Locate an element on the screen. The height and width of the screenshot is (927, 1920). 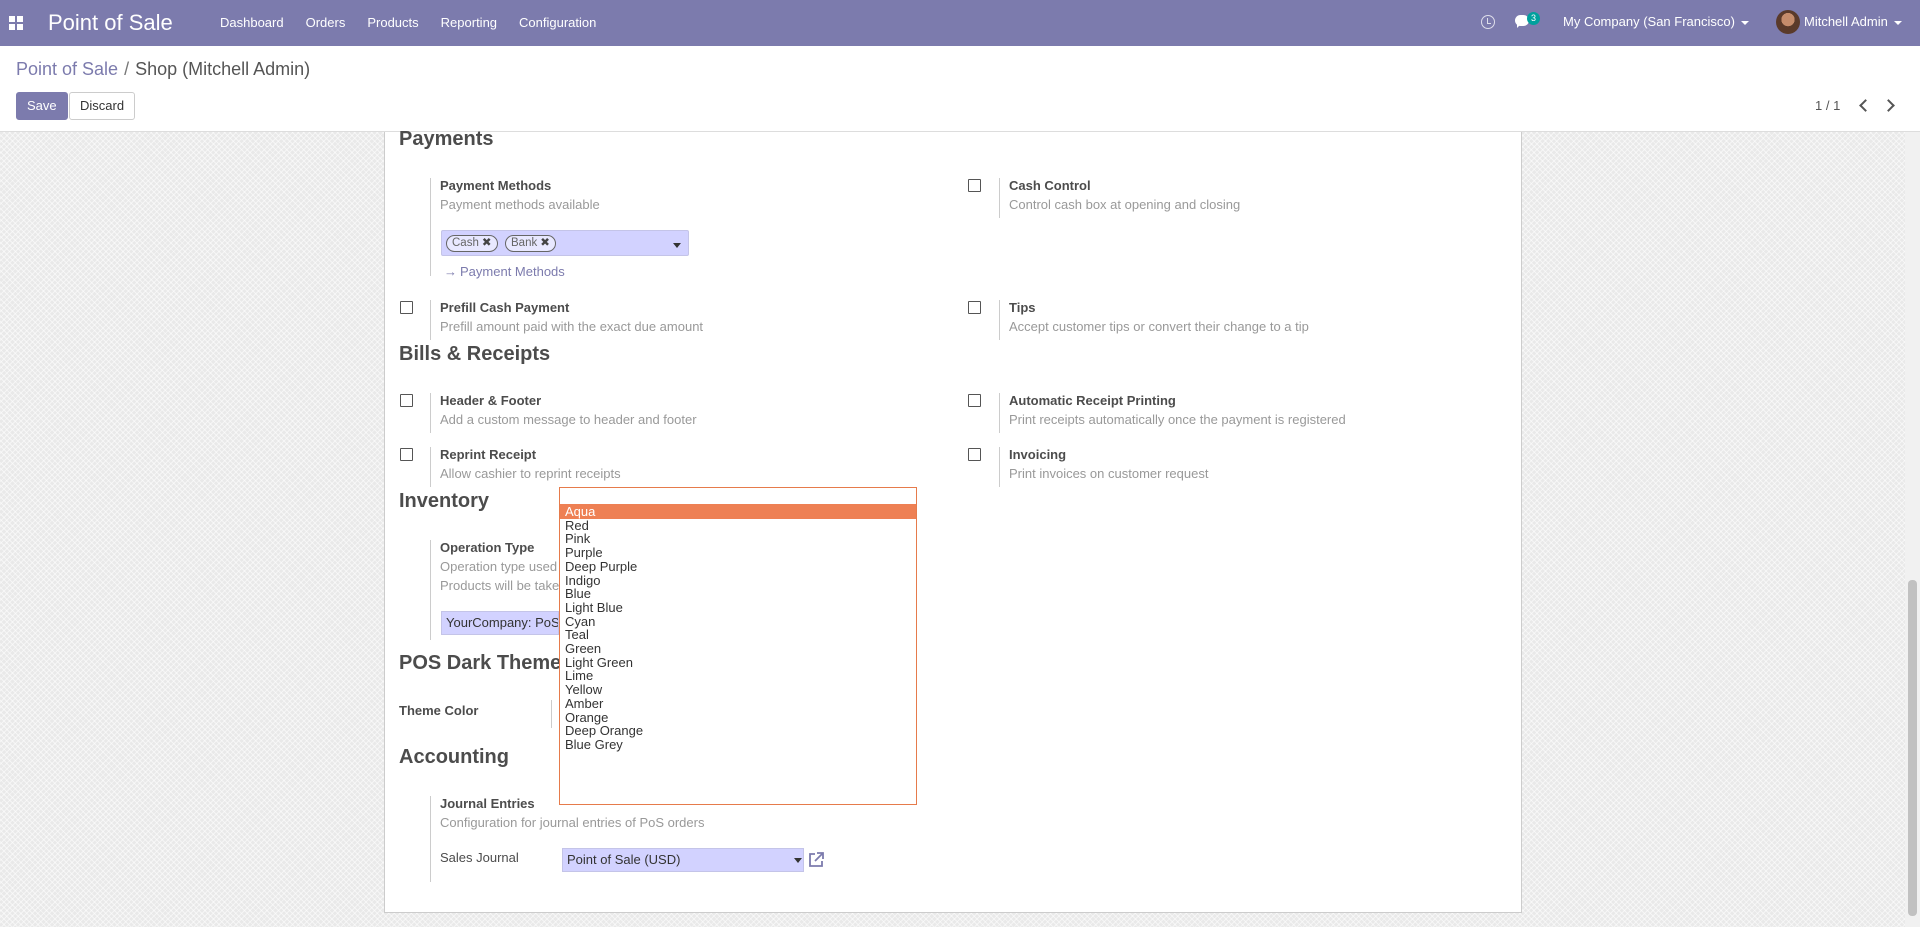
menu-item-orders: Orders is located at coordinates (326, 22).